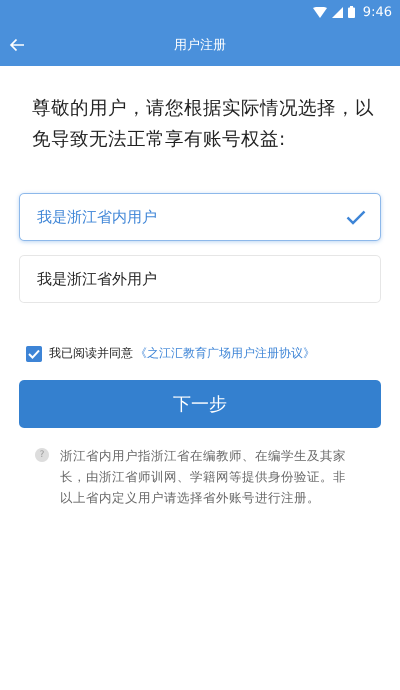 The height and width of the screenshot is (690, 400). I want to click on battery-icon, so click(351, 12).